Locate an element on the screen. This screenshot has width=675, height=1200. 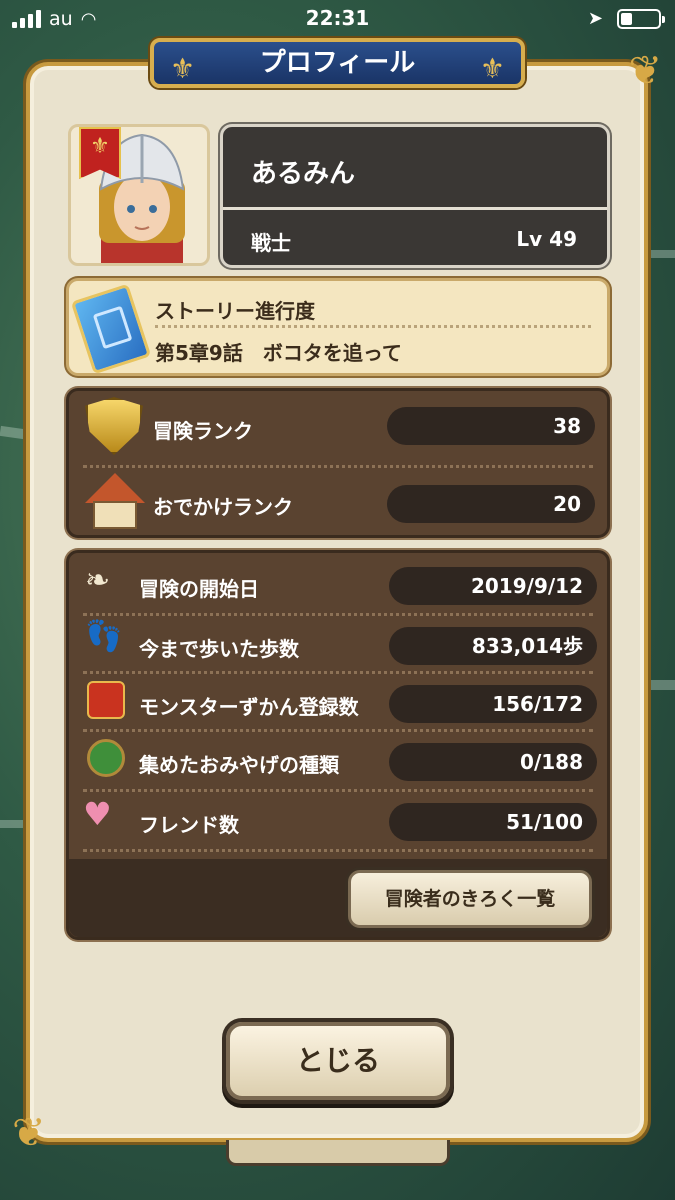
player-level: Lv 49 is located at coordinates (546, 239).